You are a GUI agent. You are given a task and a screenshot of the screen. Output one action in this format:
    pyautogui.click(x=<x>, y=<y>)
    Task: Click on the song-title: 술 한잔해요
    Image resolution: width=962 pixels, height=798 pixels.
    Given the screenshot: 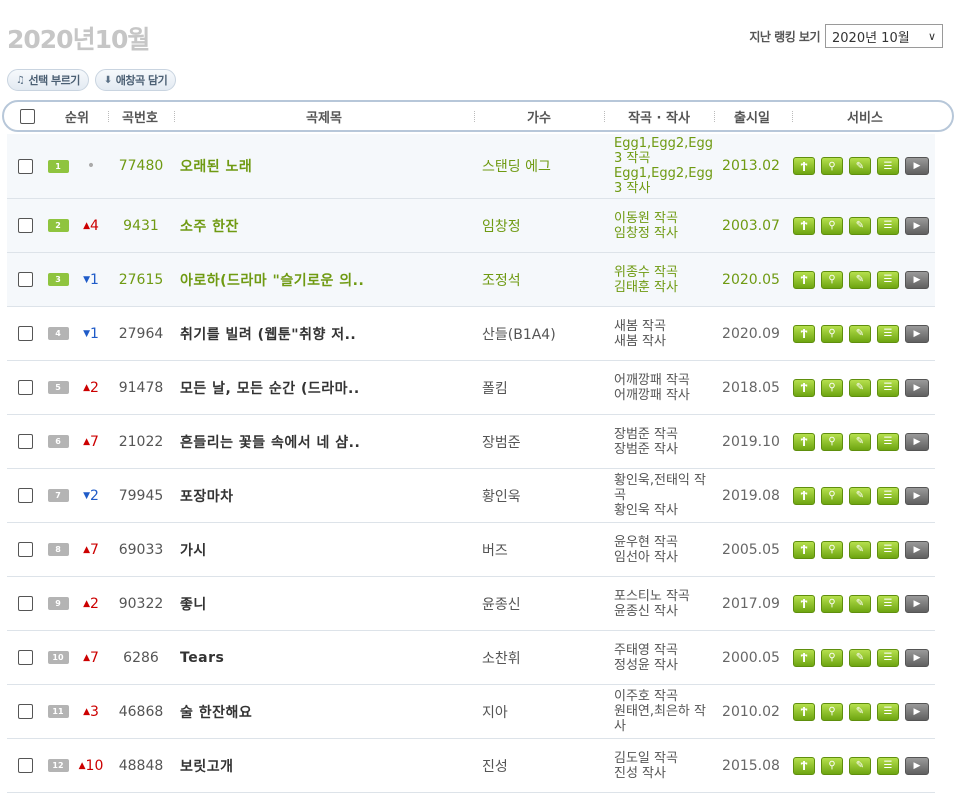 What is the action you would take?
    pyautogui.click(x=326, y=711)
    